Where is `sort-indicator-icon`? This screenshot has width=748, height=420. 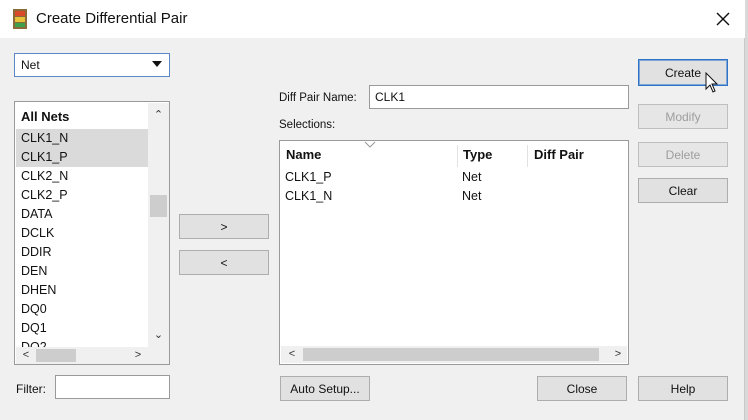 sort-indicator-icon is located at coordinates (370, 144).